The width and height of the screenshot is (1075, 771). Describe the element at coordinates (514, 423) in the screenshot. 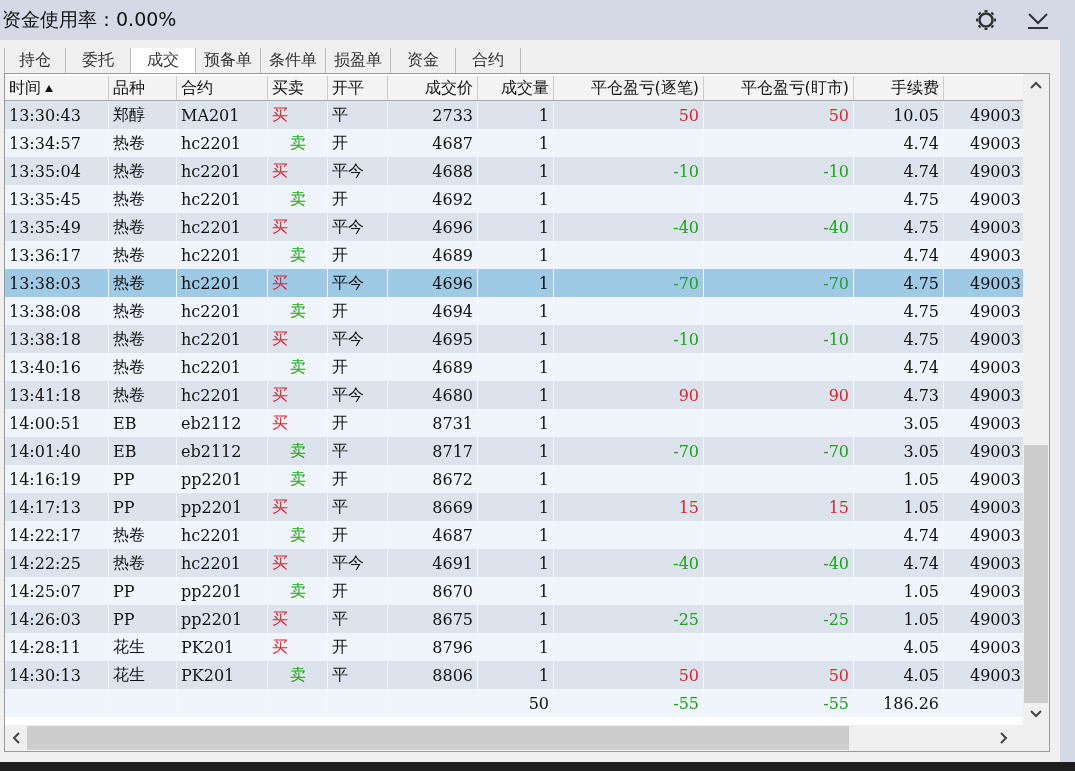

I see `trade-row: 14:00:51 EB eb2112 买 开 8731 1 3.05 49003` at that location.